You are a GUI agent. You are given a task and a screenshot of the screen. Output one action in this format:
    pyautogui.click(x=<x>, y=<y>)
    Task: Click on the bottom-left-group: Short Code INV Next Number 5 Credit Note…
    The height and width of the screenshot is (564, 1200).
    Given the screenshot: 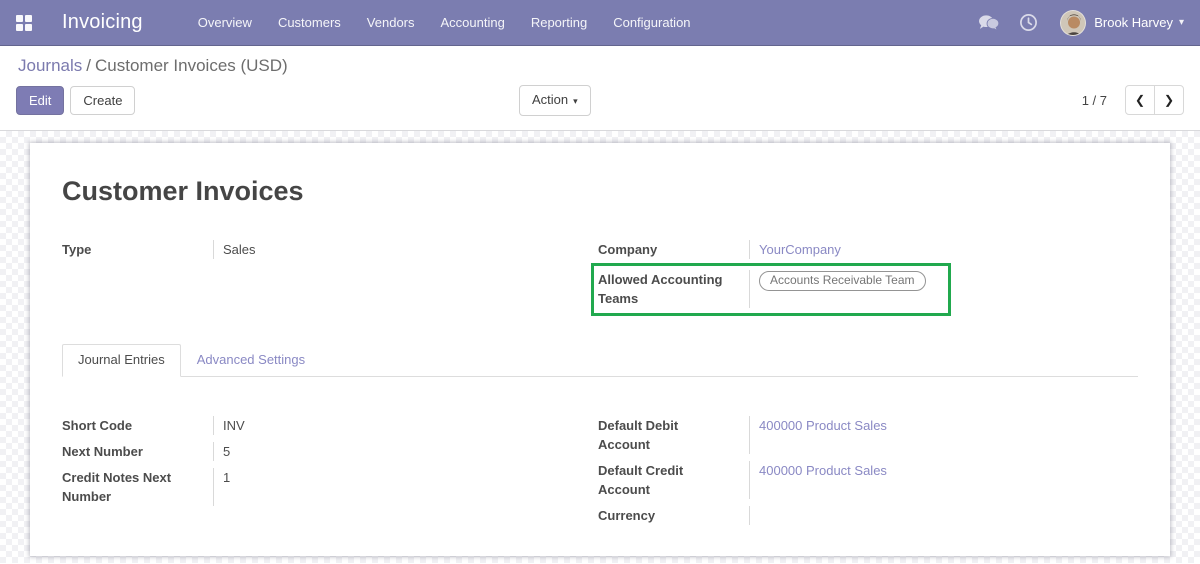 What is the action you would take?
    pyautogui.click(x=321, y=471)
    